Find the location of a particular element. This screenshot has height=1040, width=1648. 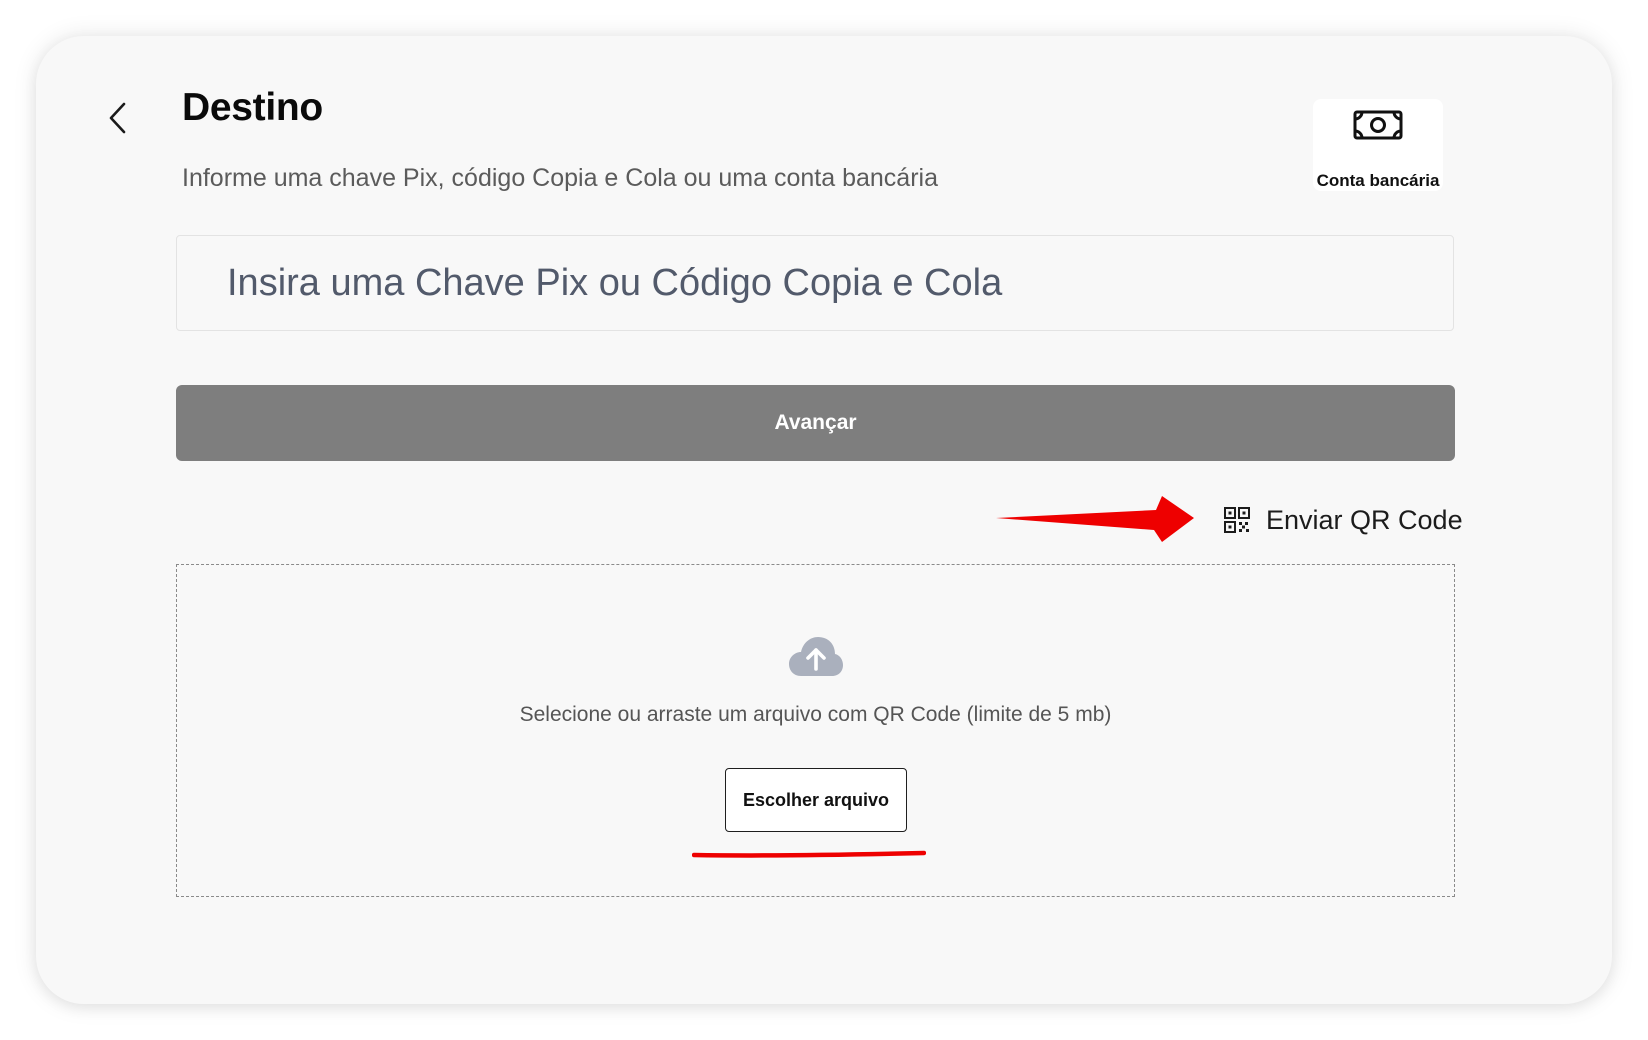

back-button is located at coordinates (118, 118).